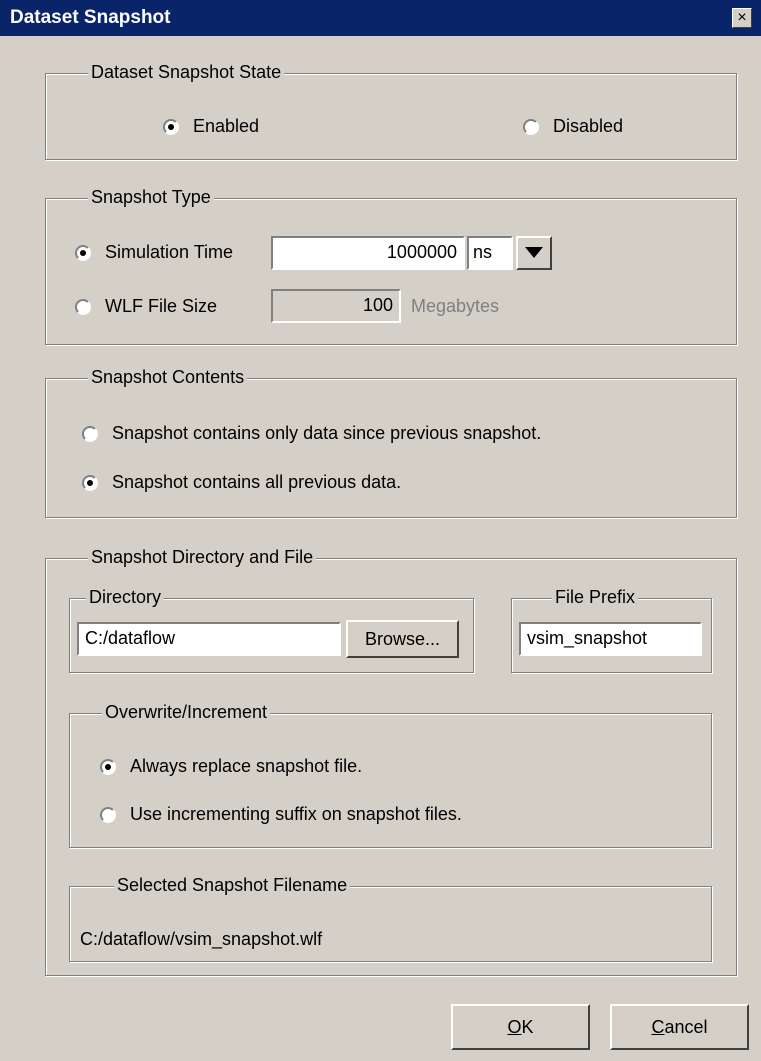  Describe the element at coordinates (209, 639) in the screenshot. I see `directory-input: C:/dataflow` at that location.